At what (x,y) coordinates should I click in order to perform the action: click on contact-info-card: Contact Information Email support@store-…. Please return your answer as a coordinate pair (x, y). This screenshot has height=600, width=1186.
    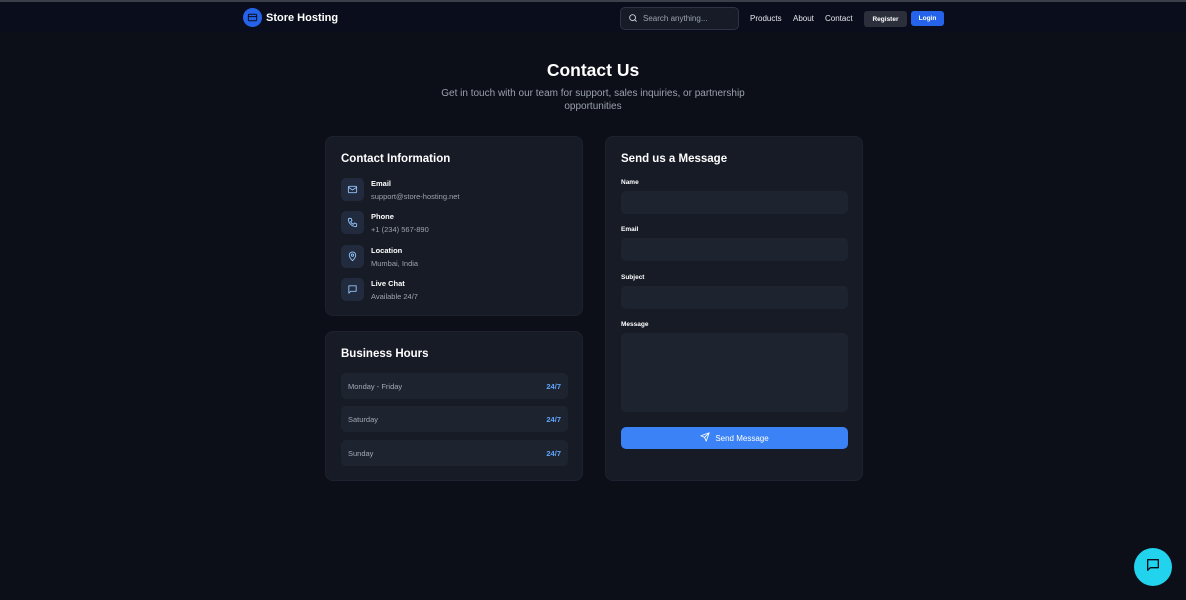
    Looking at the image, I should click on (454, 226).